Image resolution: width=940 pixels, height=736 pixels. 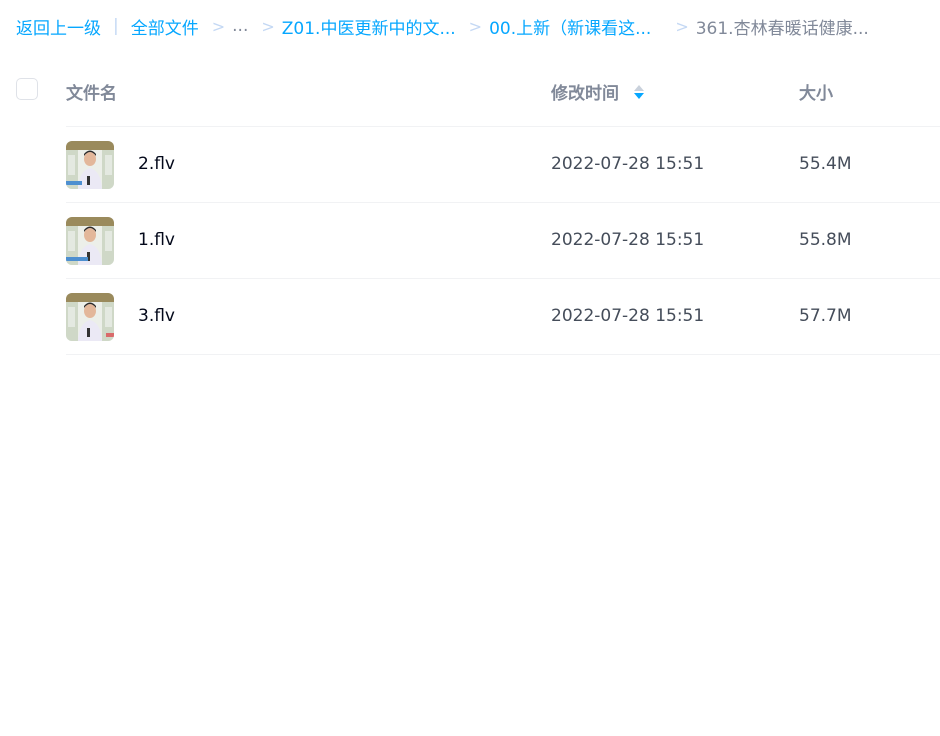 I want to click on file-row: 1.flv 2022-07-28 15:51 55.8M, so click(x=470, y=241).